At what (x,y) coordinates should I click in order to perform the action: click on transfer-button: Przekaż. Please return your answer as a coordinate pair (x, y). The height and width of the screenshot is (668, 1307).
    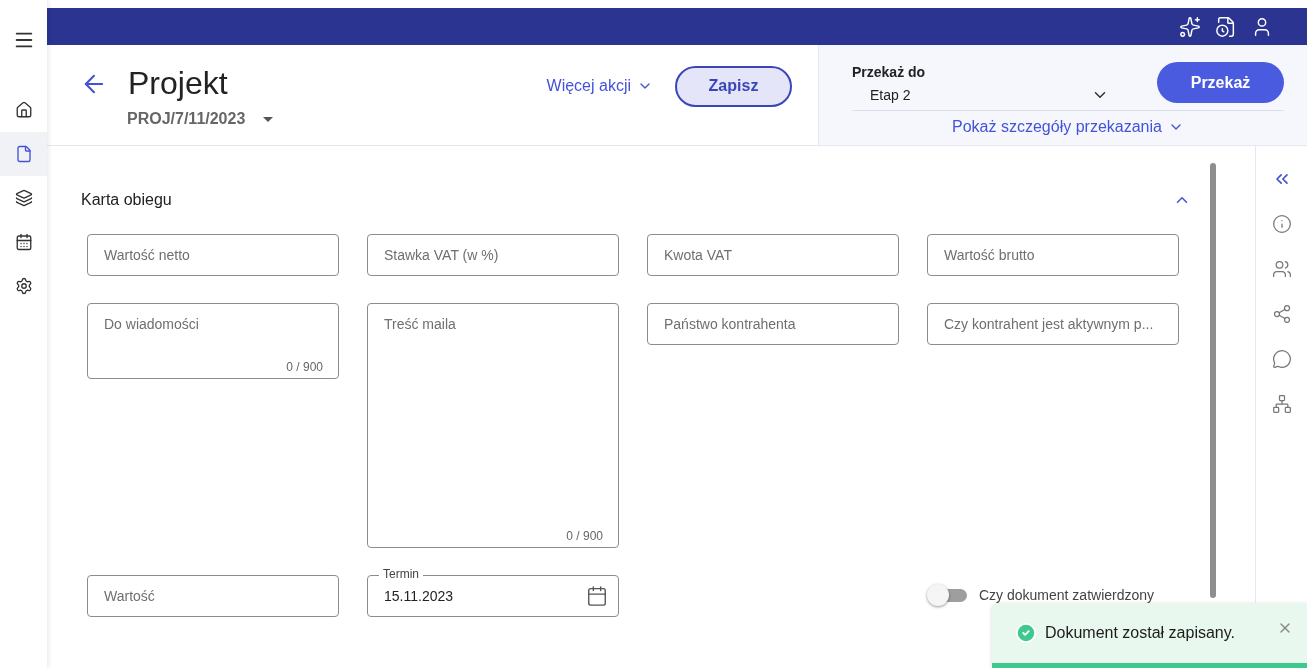
    Looking at the image, I should click on (1220, 82).